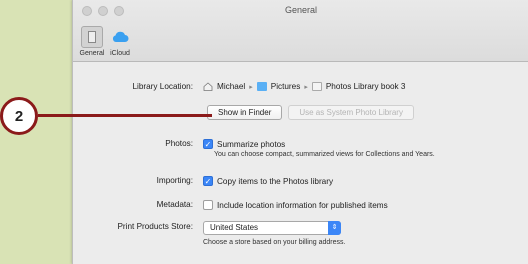 The height and width of the screenshot is (264, 528). I want to click on tab-general-label: General, so click(92, 53).